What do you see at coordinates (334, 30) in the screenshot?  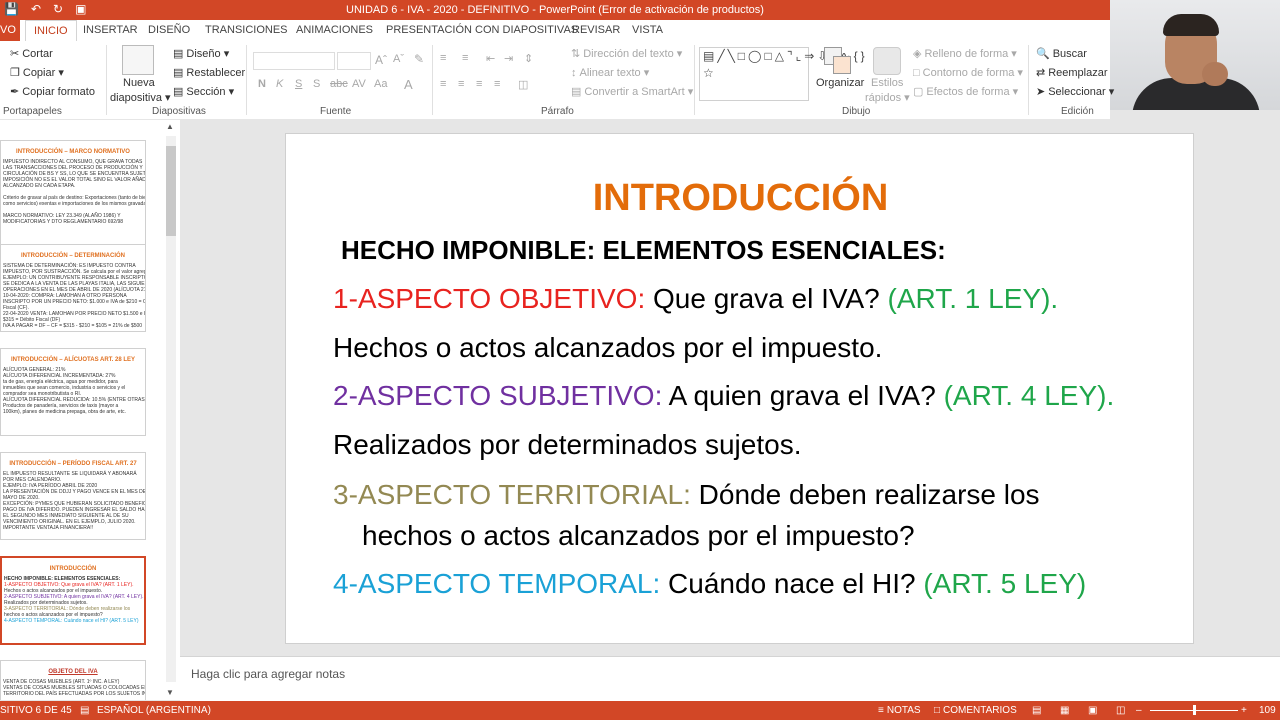 I see `tab-animaciones: ANIMACIONES` at bounding box center [334, 30].